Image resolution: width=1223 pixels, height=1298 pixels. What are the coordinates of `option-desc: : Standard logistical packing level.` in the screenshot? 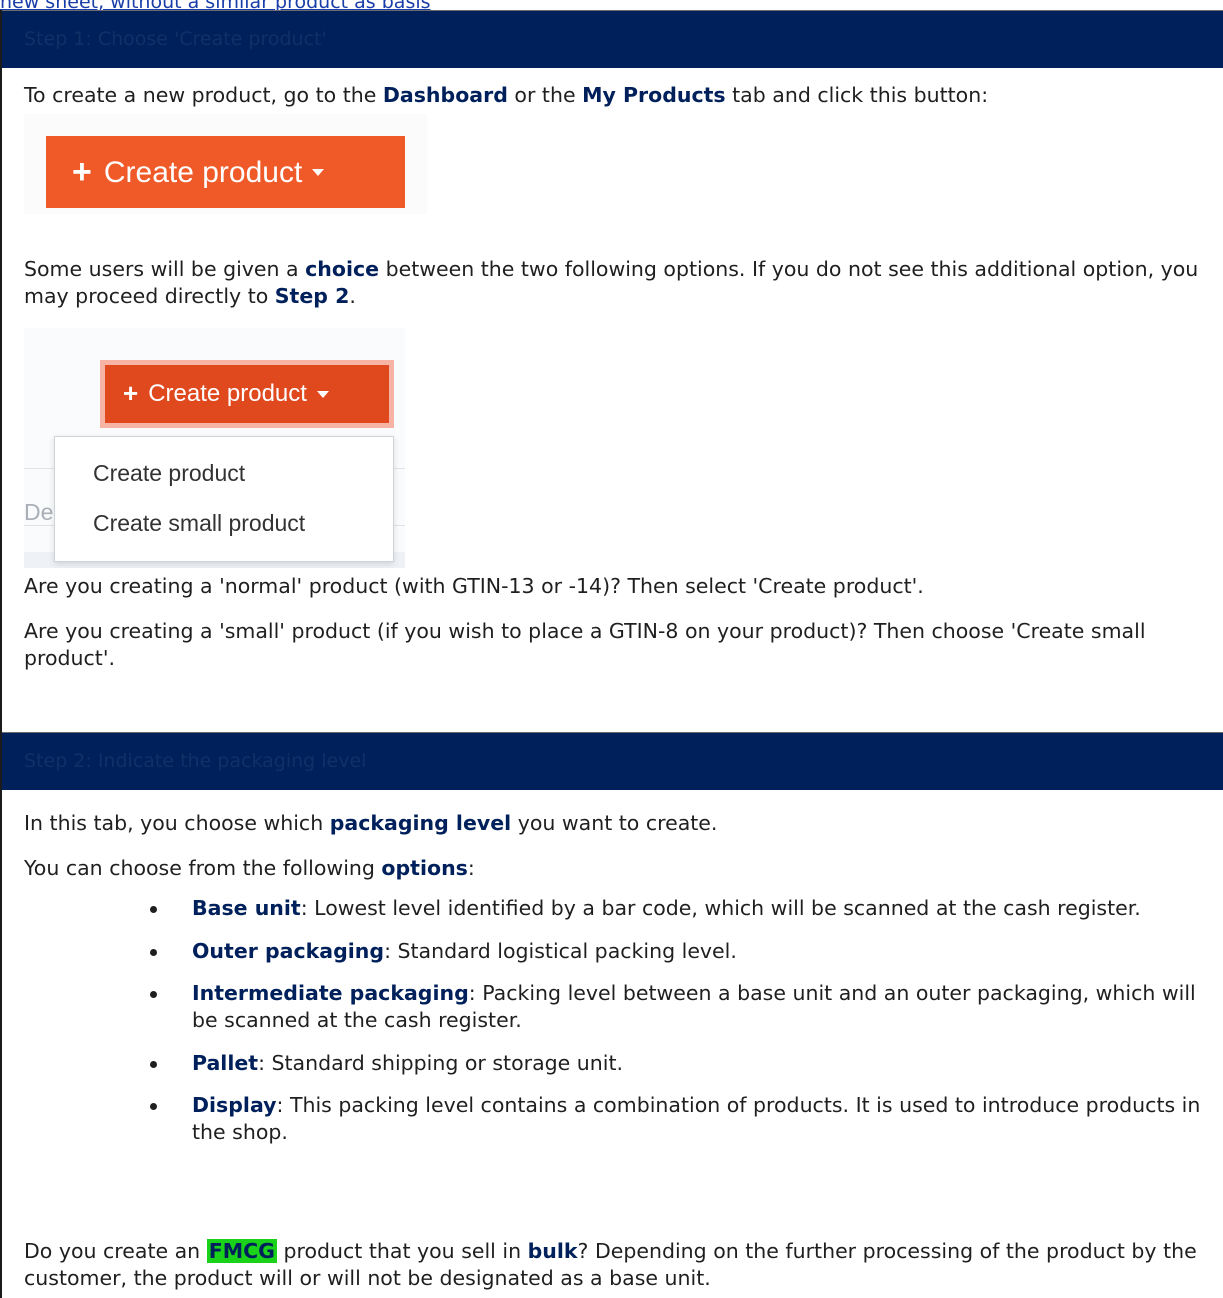 It's located at (560, 950).